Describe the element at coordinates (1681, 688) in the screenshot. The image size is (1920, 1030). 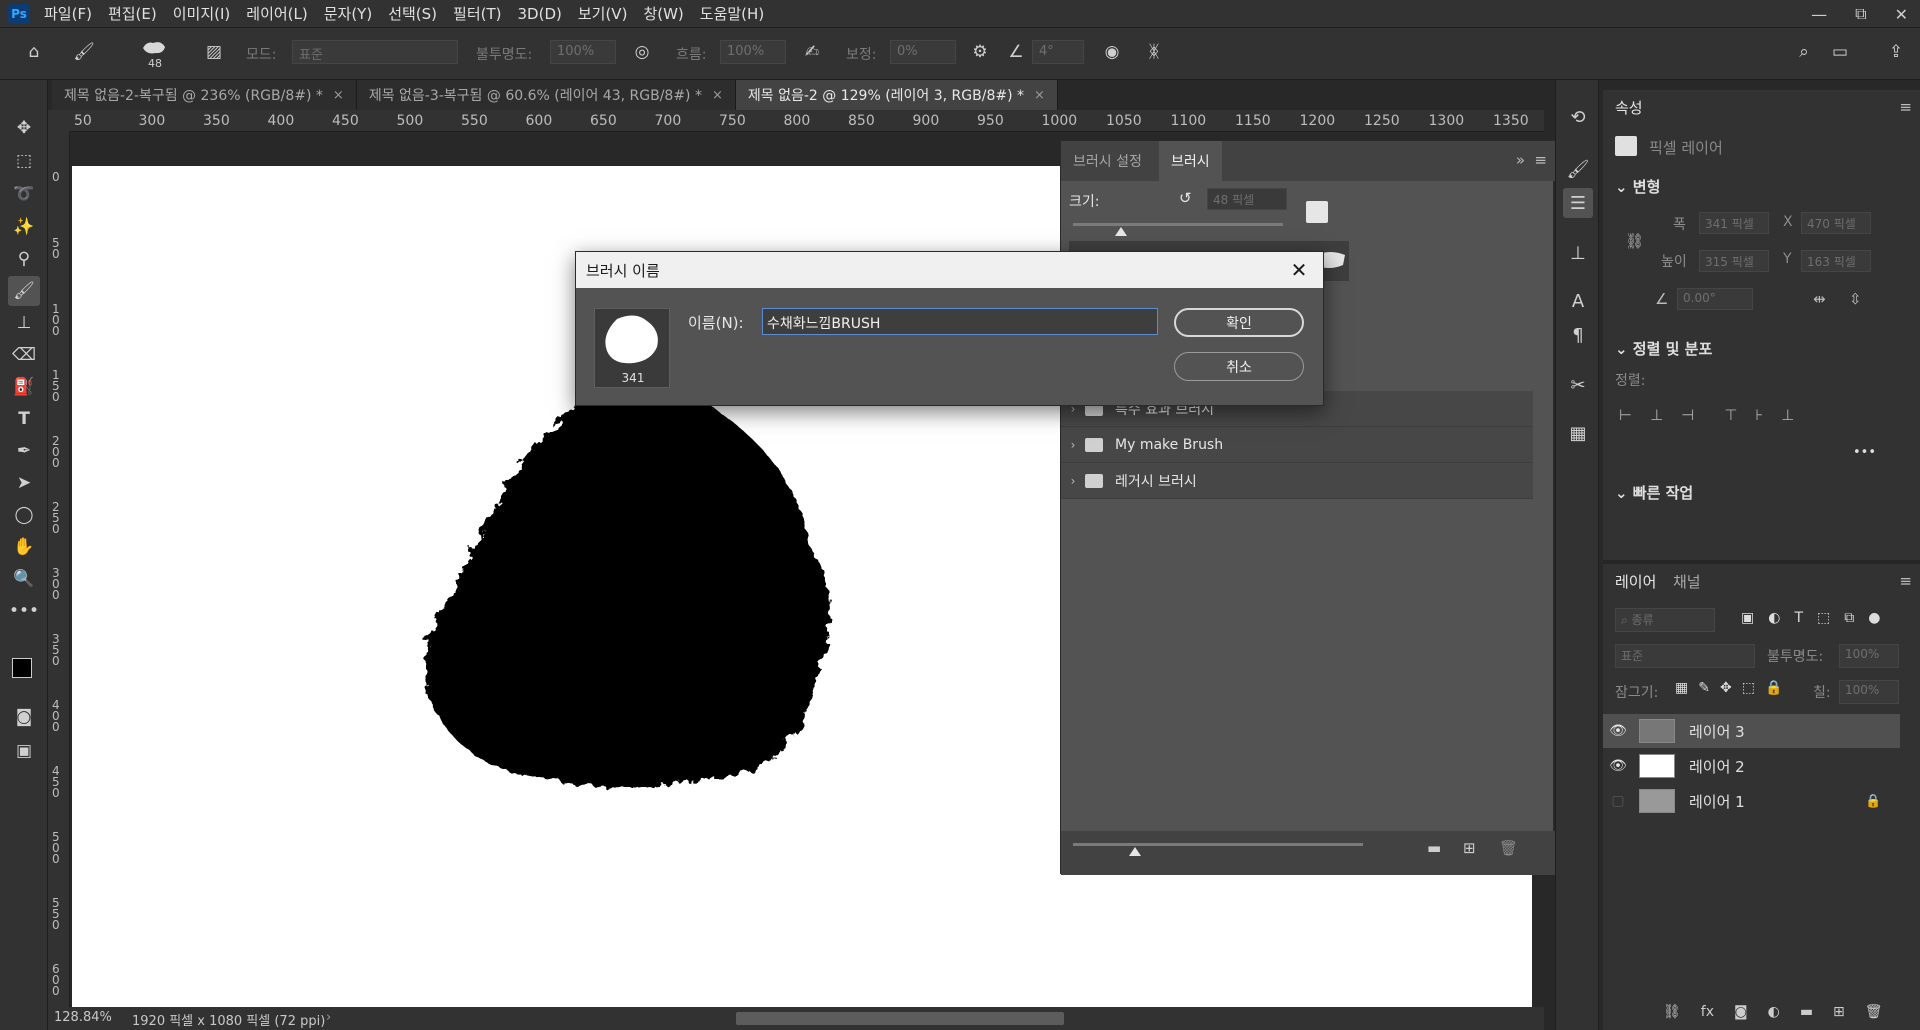
I see `lock-transparent-icon: ▦` at that location.